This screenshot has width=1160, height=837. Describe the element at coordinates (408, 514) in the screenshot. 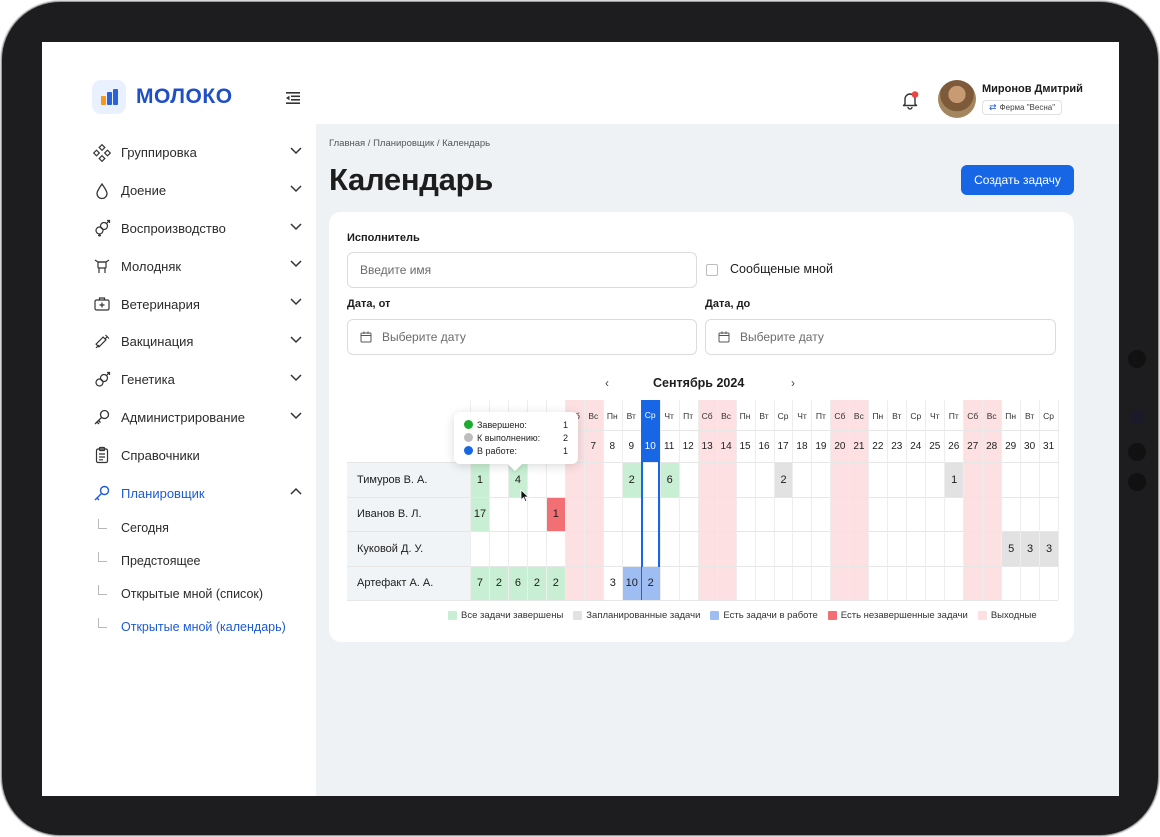

I see `executor-name: Иванов В. Л.` at that location.